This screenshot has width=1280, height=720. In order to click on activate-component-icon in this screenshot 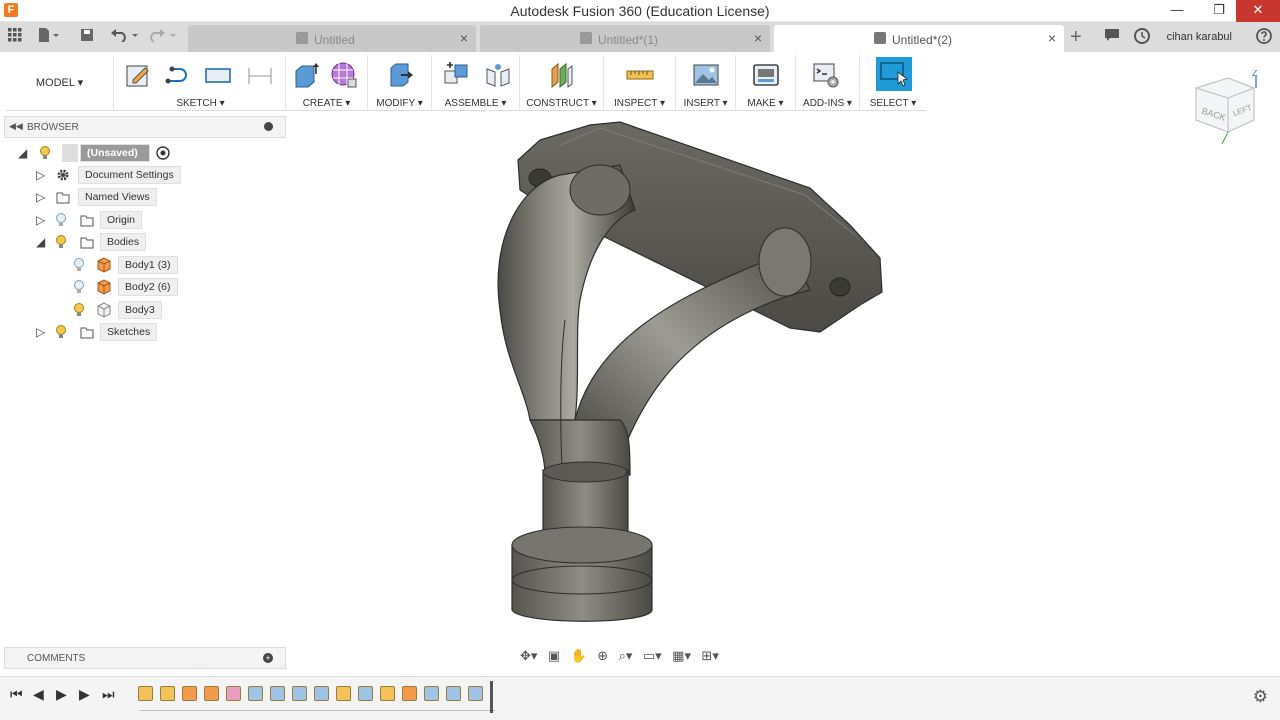, I will do `click(163, 153)`.